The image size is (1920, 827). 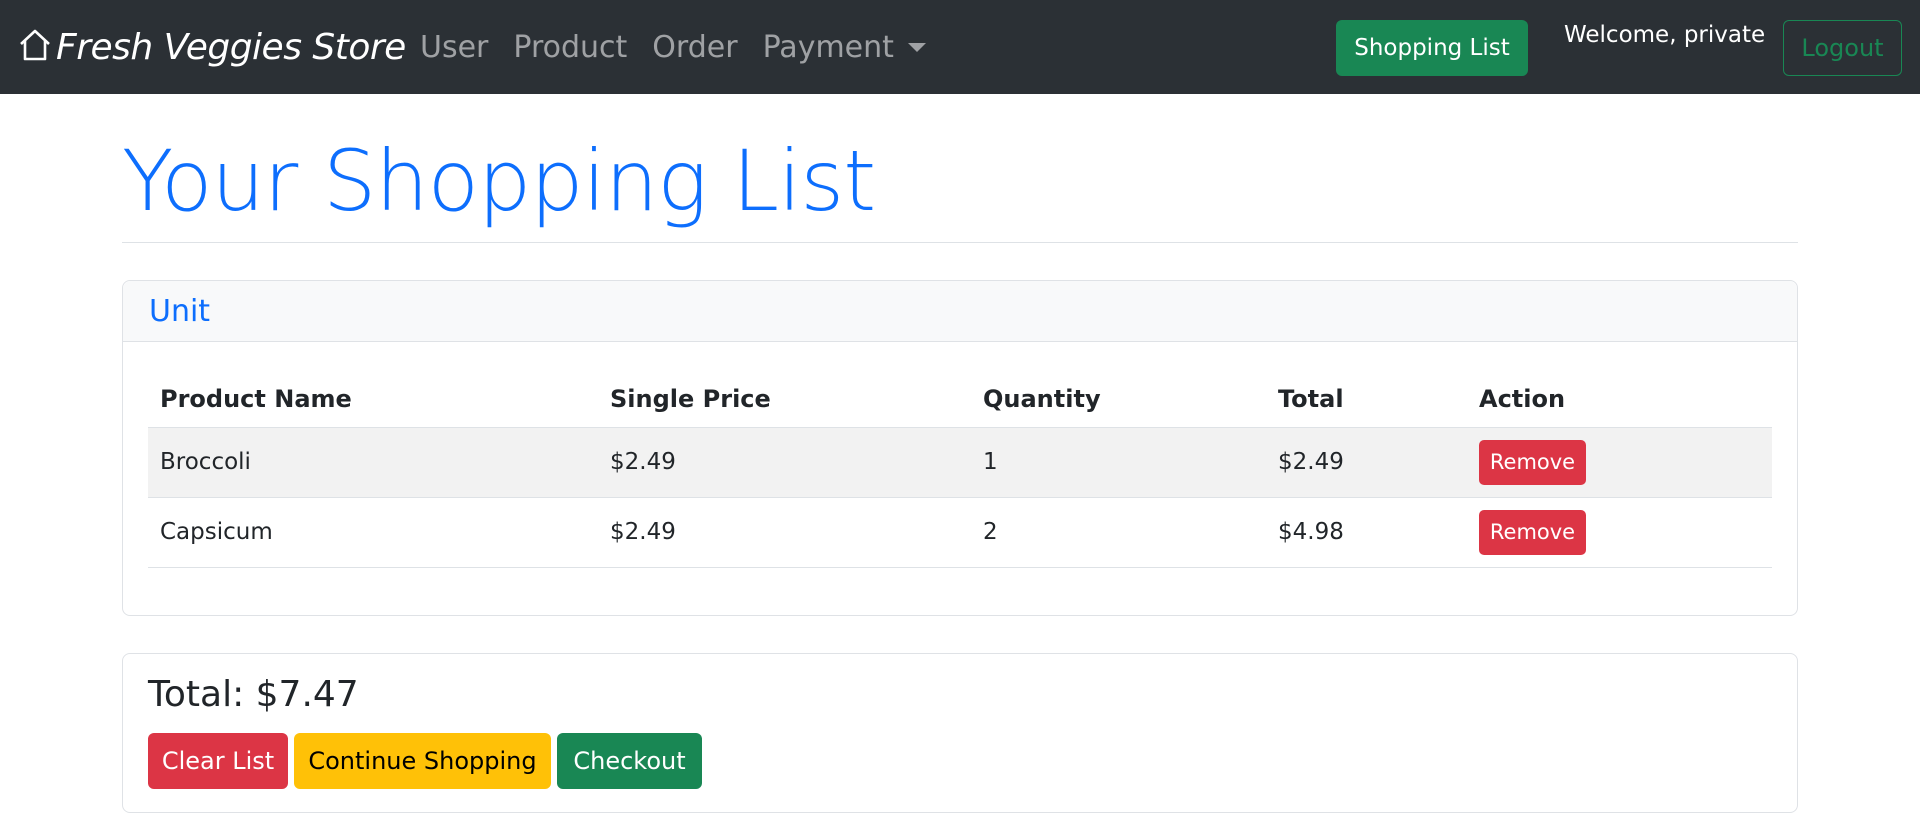 I want to click on nav-dropdown-payment: Payment, so click(x=844, y=47).